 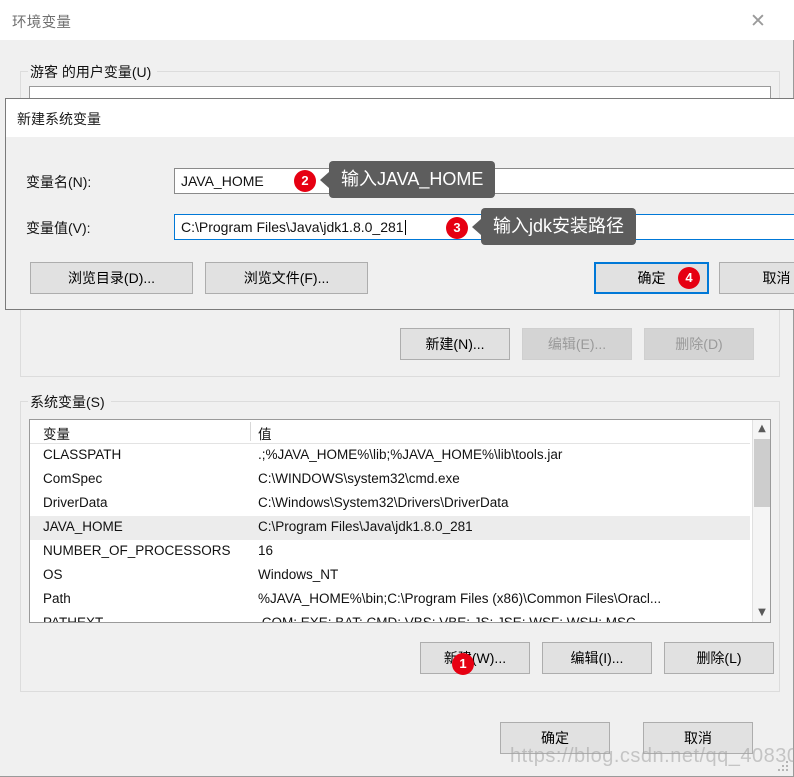 I want to click on table-row: ComSpec C:\WINDOWS\system32\cmd.exe, so click(x=390, y=480).